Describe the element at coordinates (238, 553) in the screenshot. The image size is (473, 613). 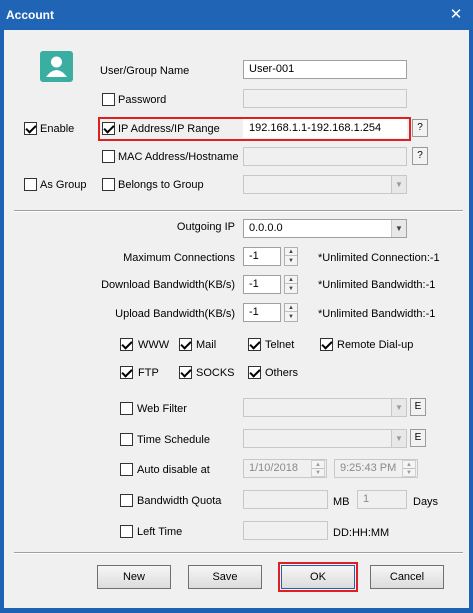
I see `divider-bottom` at that location.